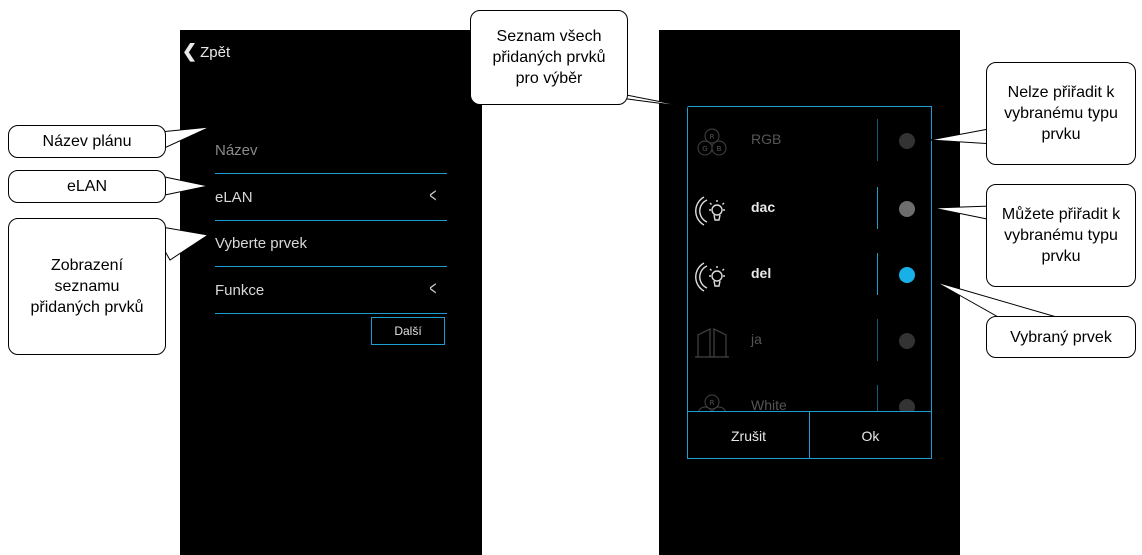 This screenshot has height=555, width=1142. What do you see at coordinates (1061, 235) in the screenshot?
I see `callout-can-assign: Můžete přiřadit k vybranému typu prvku` at bounding box center [1061, 235].